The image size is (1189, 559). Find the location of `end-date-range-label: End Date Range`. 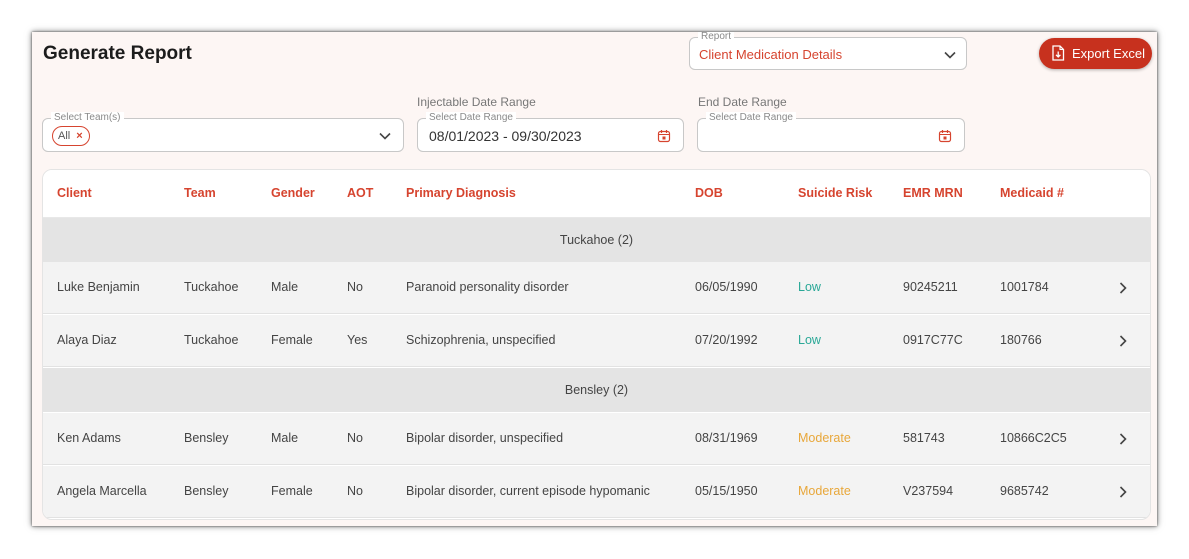

end-date-range-label: End Date Range is located at coordinates (742, 102).